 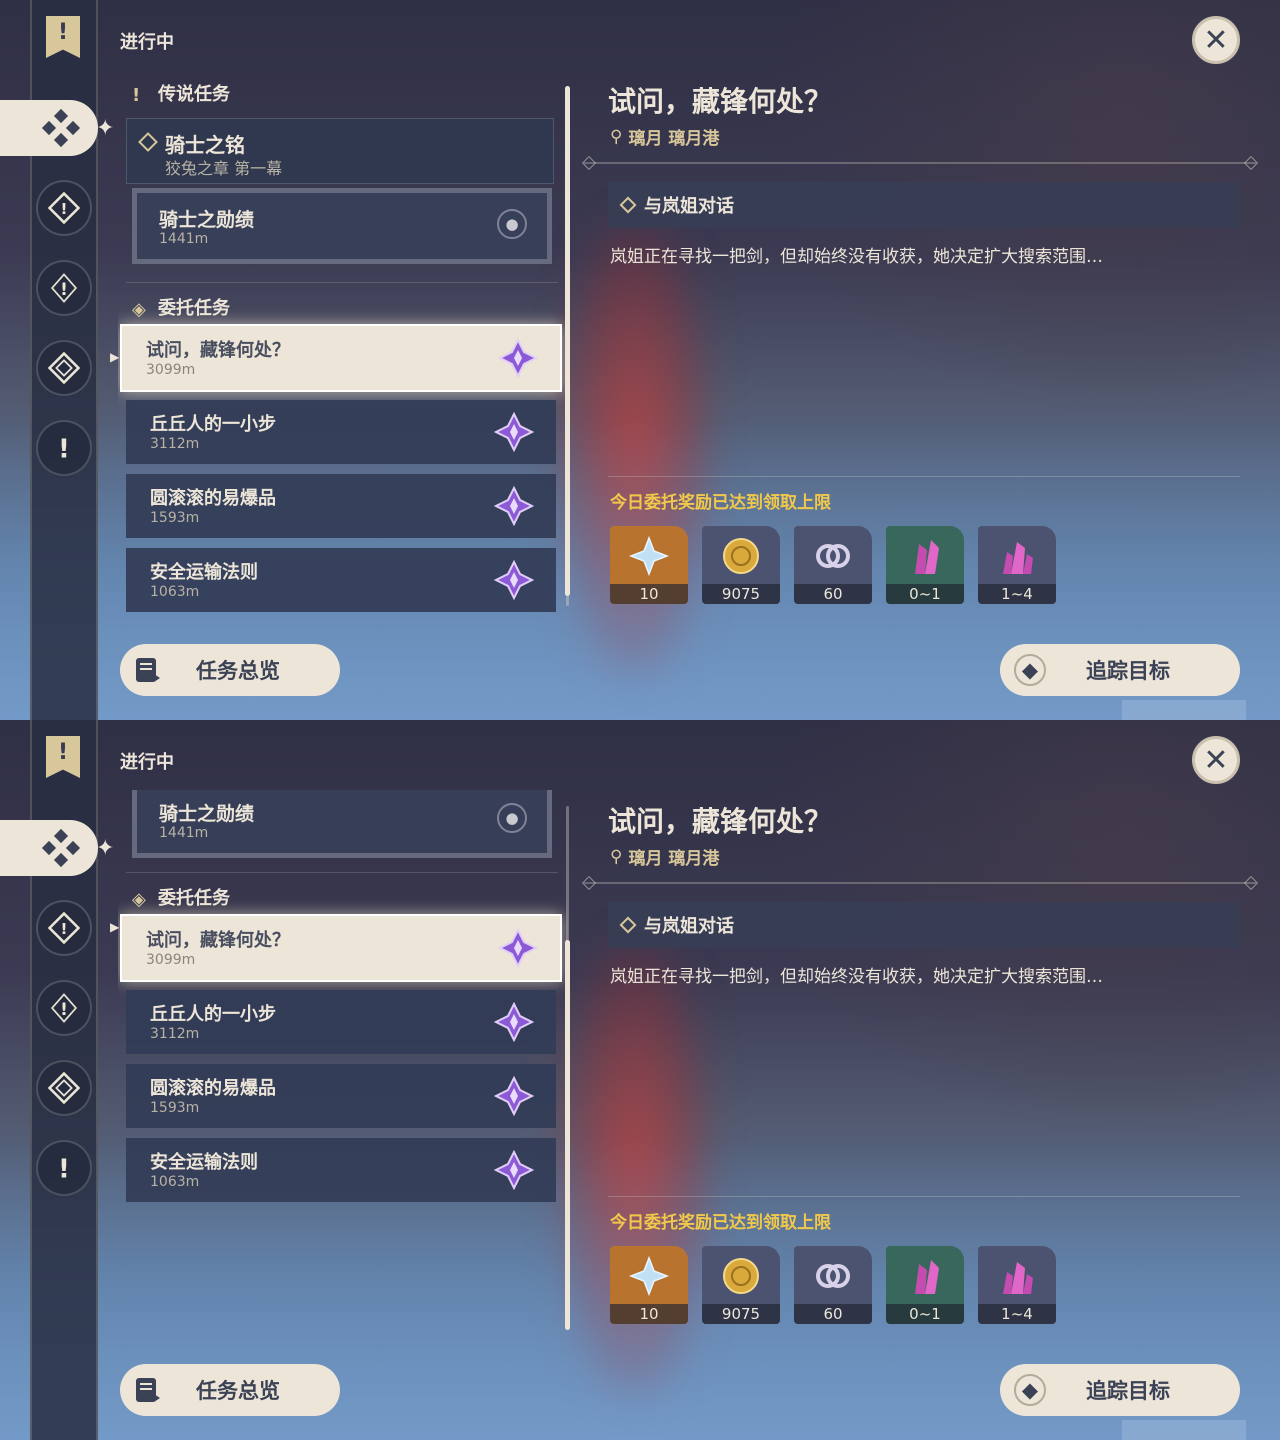 What do you see at coordinates (1017, 1314) in the screenshot?
I see `reward-amount: 1~4` at bounding box center [1017, 1314].